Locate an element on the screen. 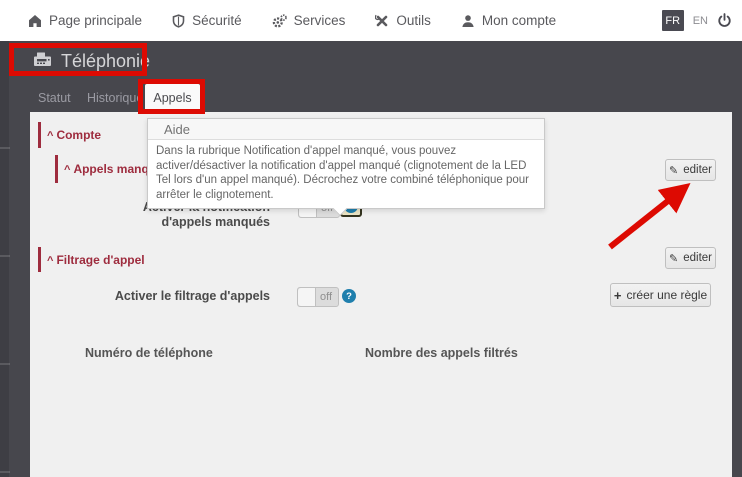 The height and width of the screenshot is (477, 742). column-header-phone-number: Numéro de téléphone is located at coordinates (149, 353).